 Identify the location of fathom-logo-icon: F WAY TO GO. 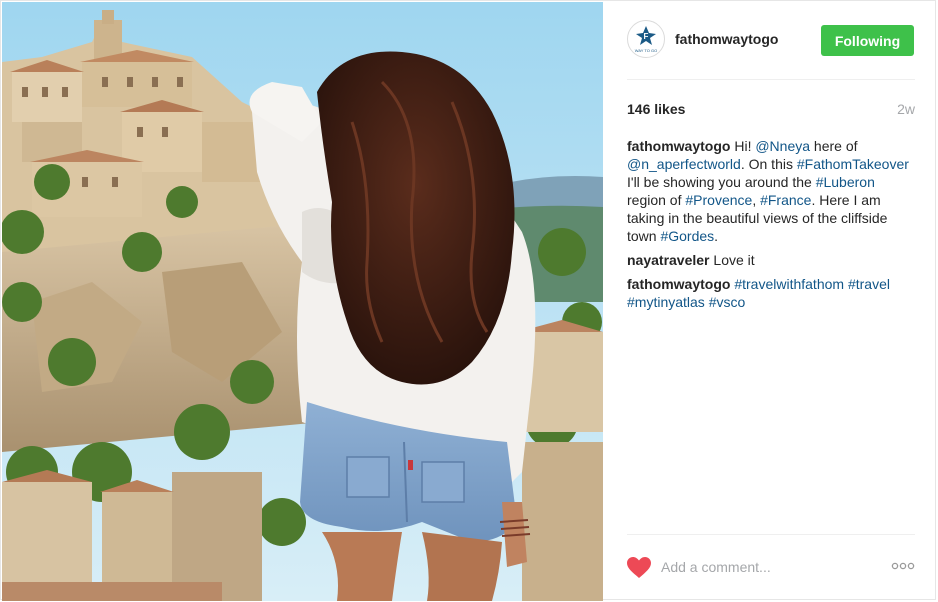
(646, 39).